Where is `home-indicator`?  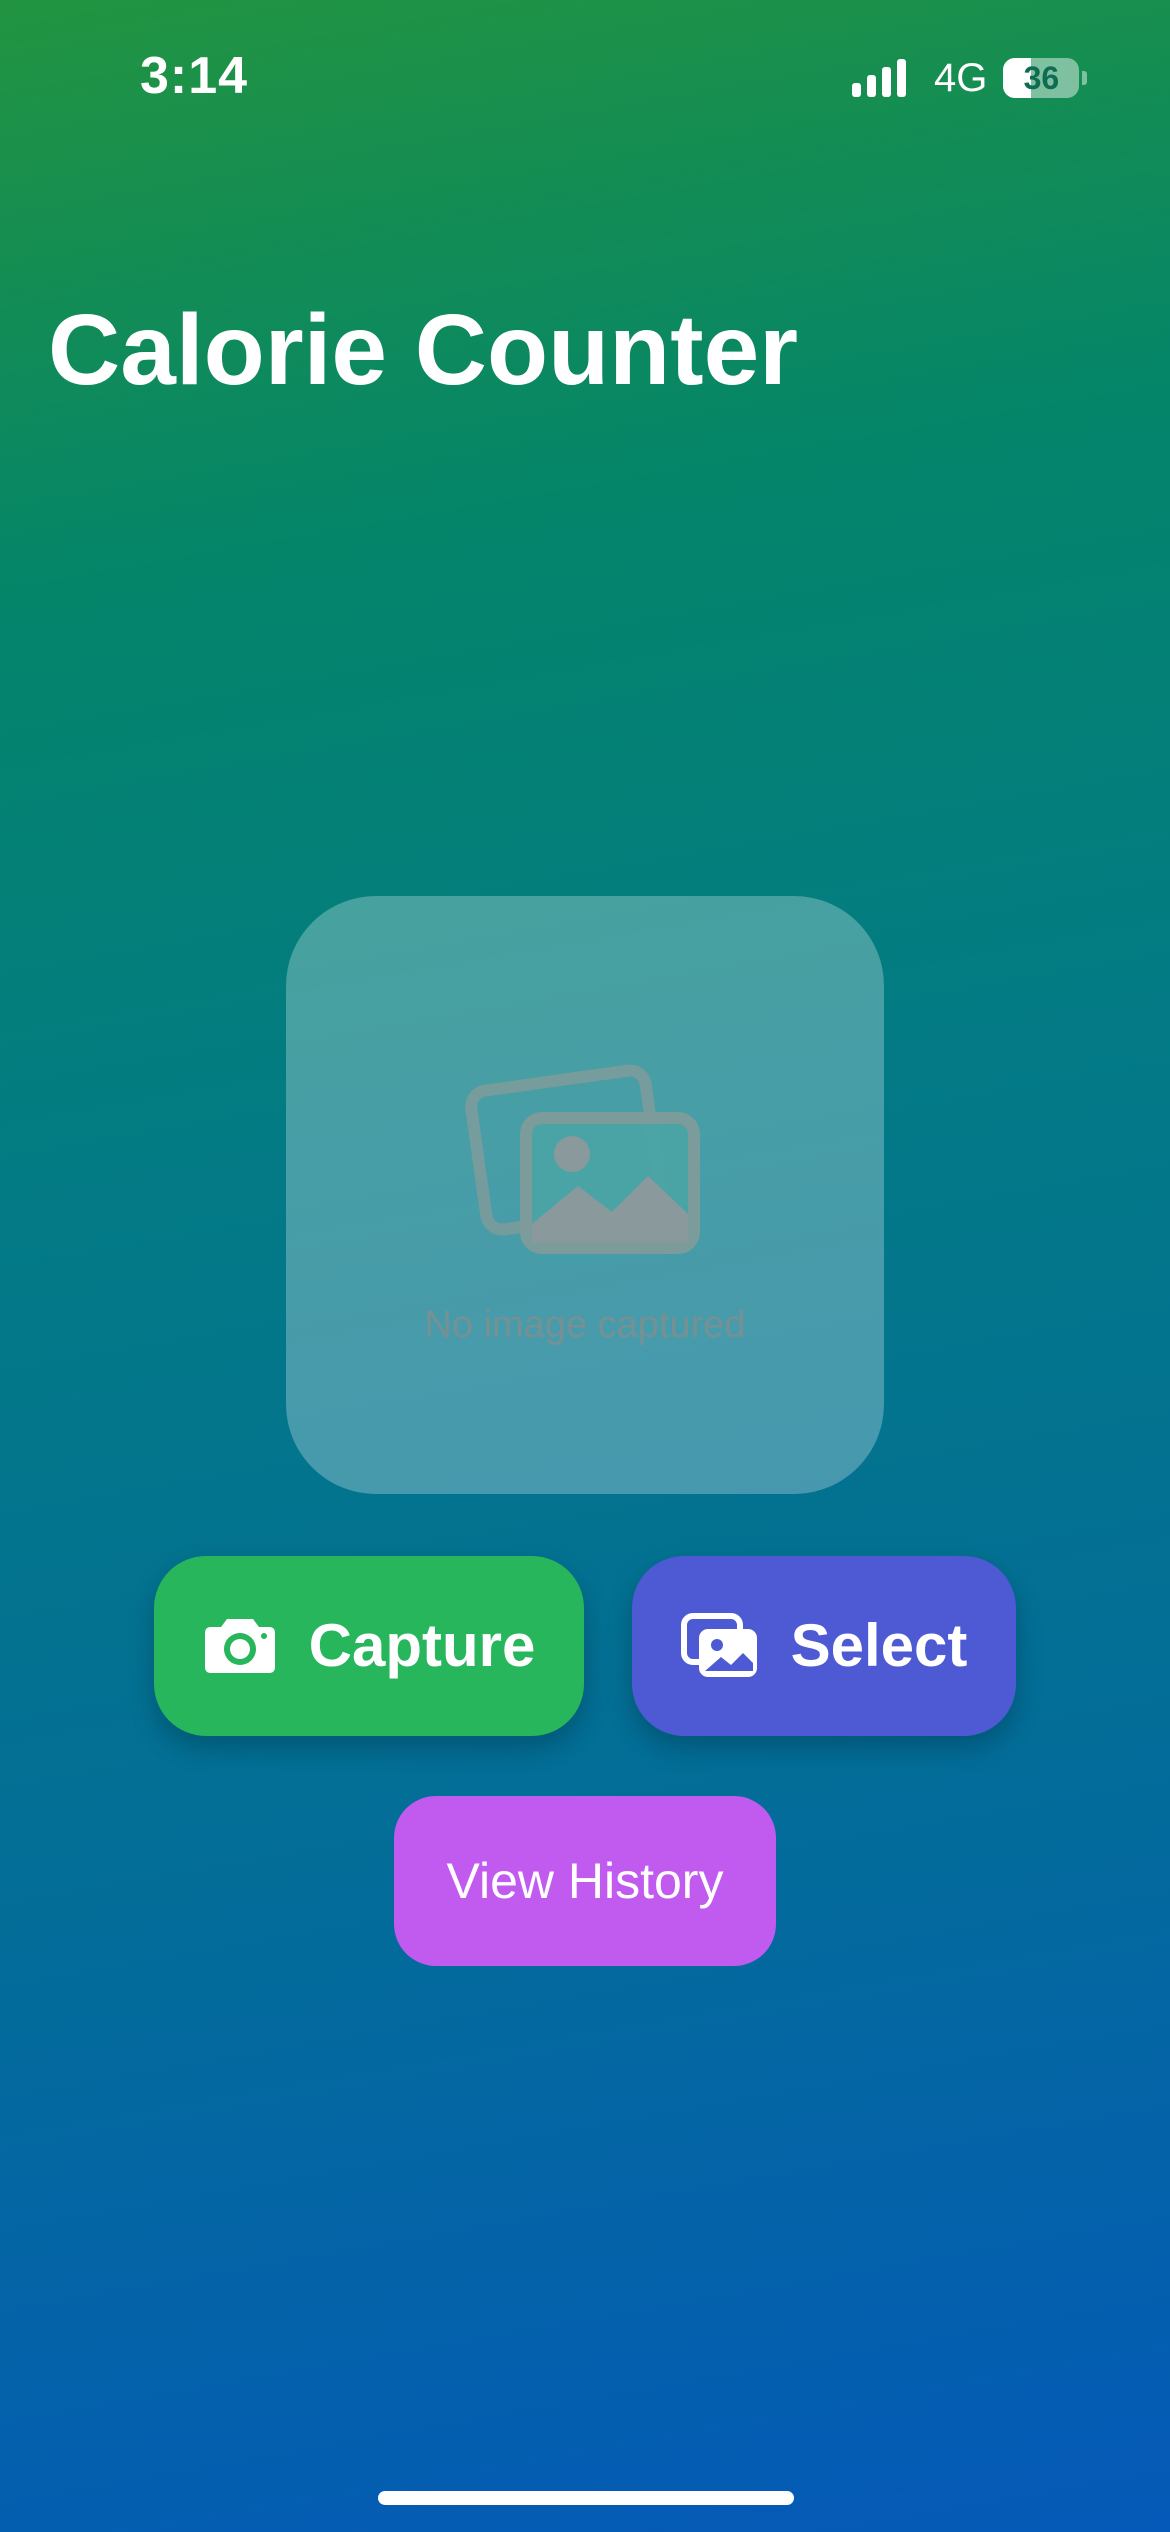
home-indicator is located at coordinates (586, 2498).